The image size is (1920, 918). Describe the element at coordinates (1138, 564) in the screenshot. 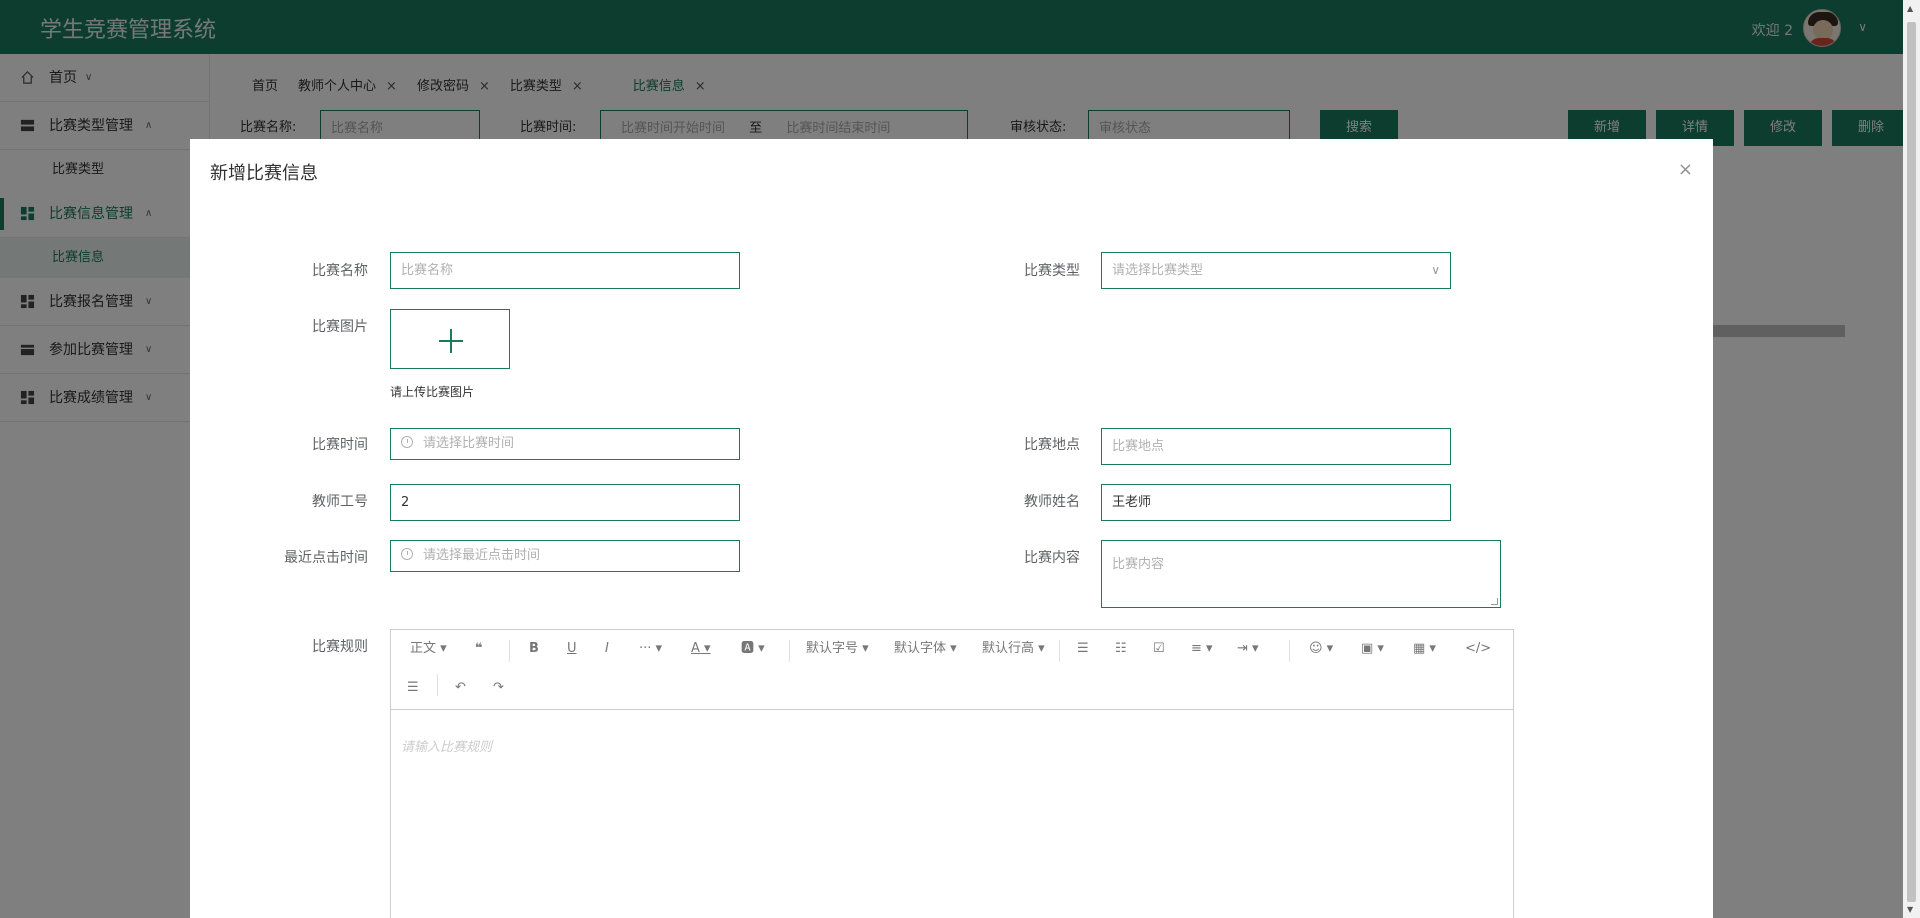

I see `content-placeholder: 比赛内容` at that location.